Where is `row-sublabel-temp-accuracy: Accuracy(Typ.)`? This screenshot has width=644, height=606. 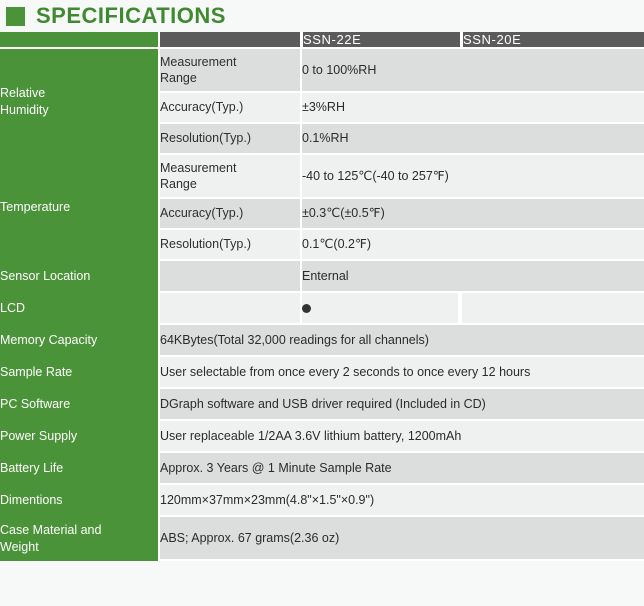
row-sublabel-temp-accuracy: Accuracy(Typ.) is located at coordinates (229, 214).